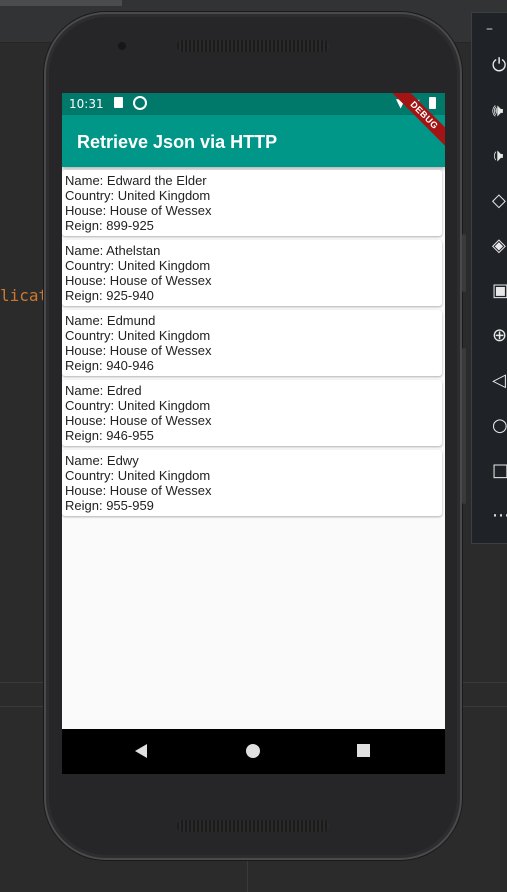  Describe the element at coordinates (489, 65) in the screenshot. I see `power-icon: ⏻` at that location.